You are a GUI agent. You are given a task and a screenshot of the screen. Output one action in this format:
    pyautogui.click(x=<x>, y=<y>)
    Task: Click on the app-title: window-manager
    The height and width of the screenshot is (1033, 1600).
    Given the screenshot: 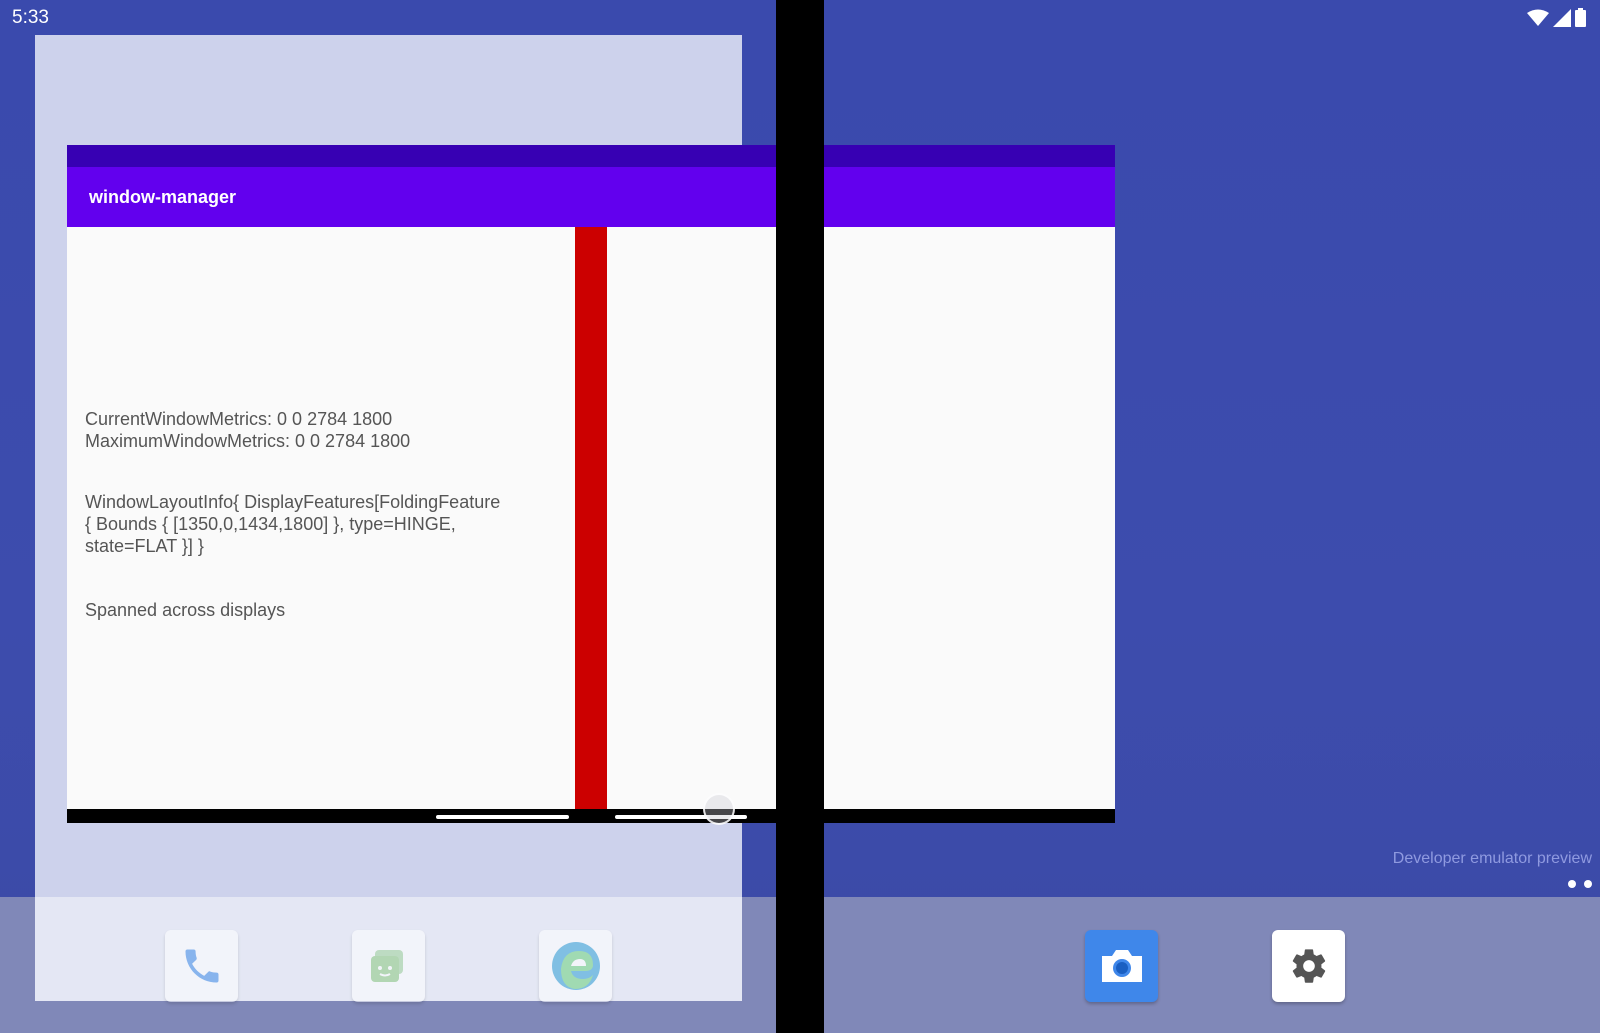 What is the action you would take?
    pyautogui.click(x=163, y=197)
    